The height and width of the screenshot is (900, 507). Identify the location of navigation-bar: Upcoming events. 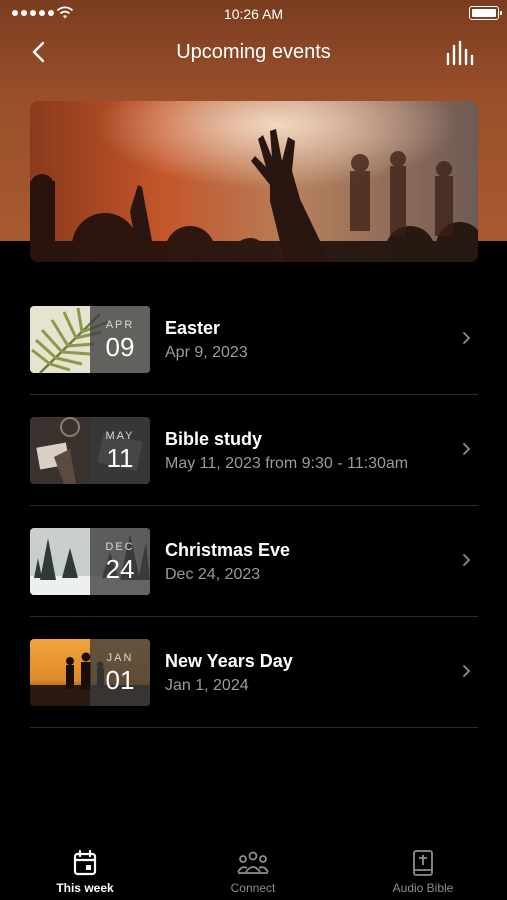
(253, 52).